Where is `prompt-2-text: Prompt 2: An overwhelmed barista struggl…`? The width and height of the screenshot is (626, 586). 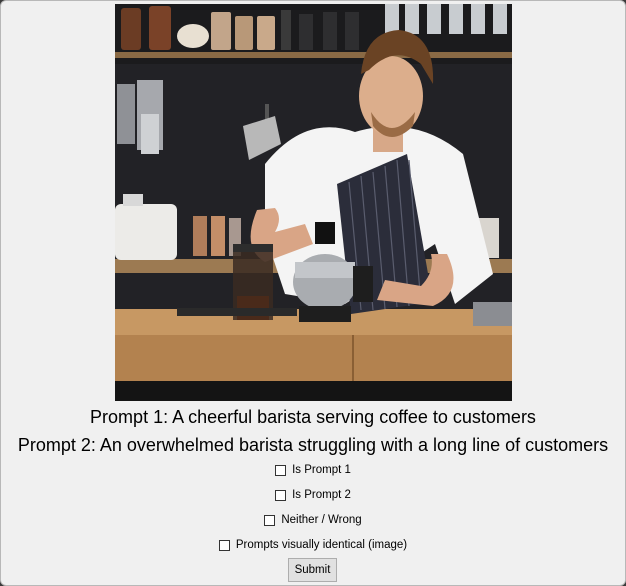 prompt-2-text: Prompt 2: An overwhelmed barista struggl… is located at coordinates (313, 445).